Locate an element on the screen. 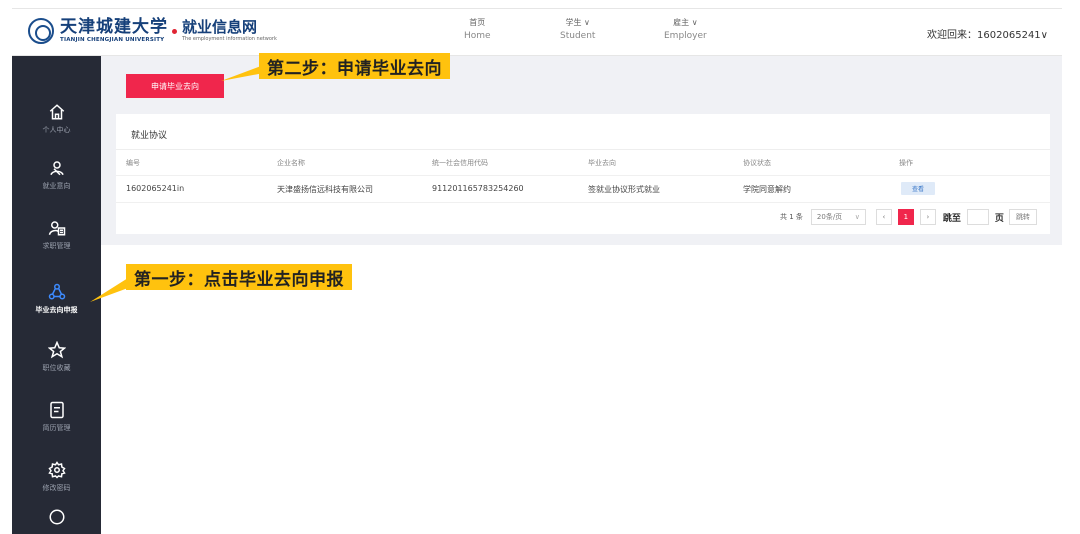 The height and width of the screenshot is (534, 1080). arrow-step1 is located at coordinates (109, 290).